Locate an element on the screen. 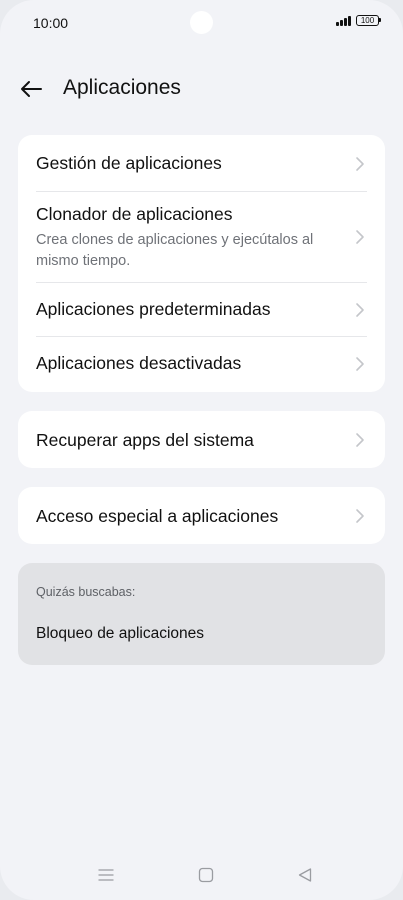 The width and height of the screenshot is (403, 900). camera-cutout is located at coordinates (201, 22).